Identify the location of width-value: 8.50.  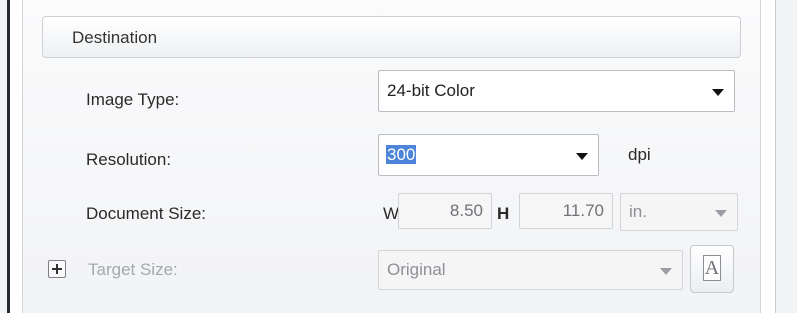
(466, 210).